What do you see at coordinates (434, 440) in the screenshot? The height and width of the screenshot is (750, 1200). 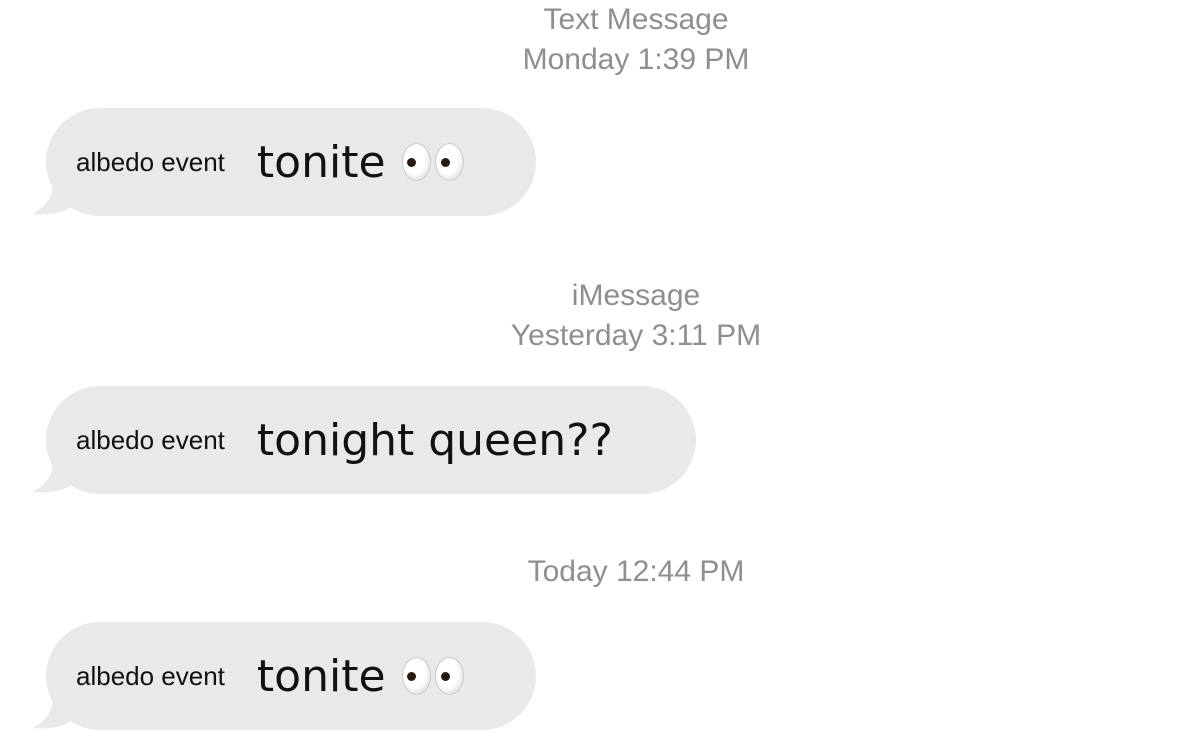 I see `message-text: tonight queen??` at bounding box center [434, 440].